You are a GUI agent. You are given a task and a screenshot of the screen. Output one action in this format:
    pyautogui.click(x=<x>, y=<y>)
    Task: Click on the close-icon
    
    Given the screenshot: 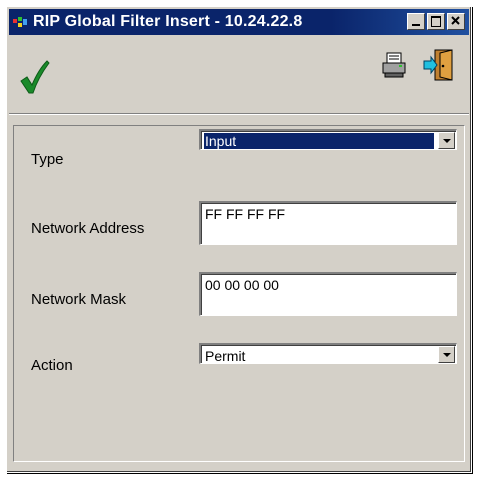 What is the action you would take?
    pyautogui.click(x=455, y=20)
    